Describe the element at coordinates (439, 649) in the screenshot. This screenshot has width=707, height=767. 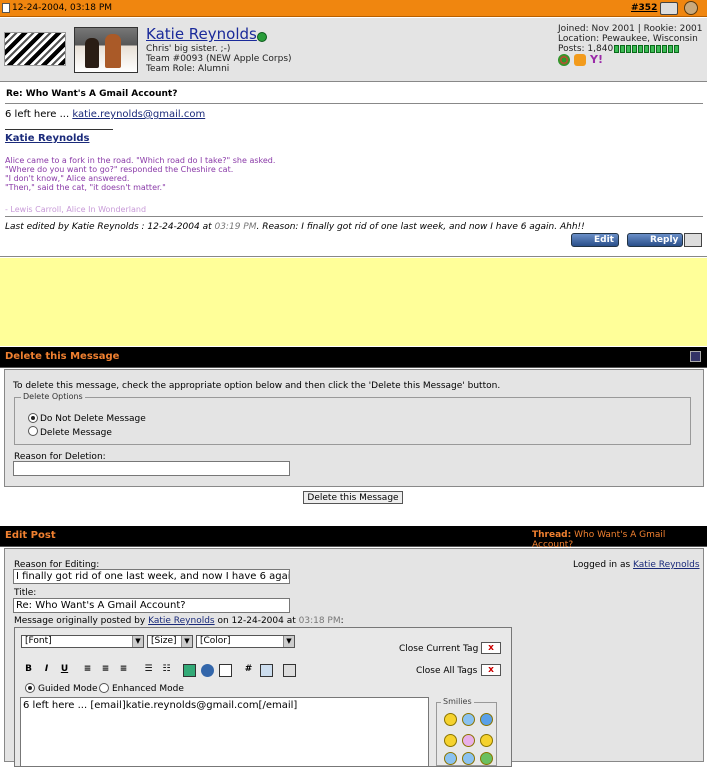
I see `close-current-tag-label: Close Current Tag` at that location.